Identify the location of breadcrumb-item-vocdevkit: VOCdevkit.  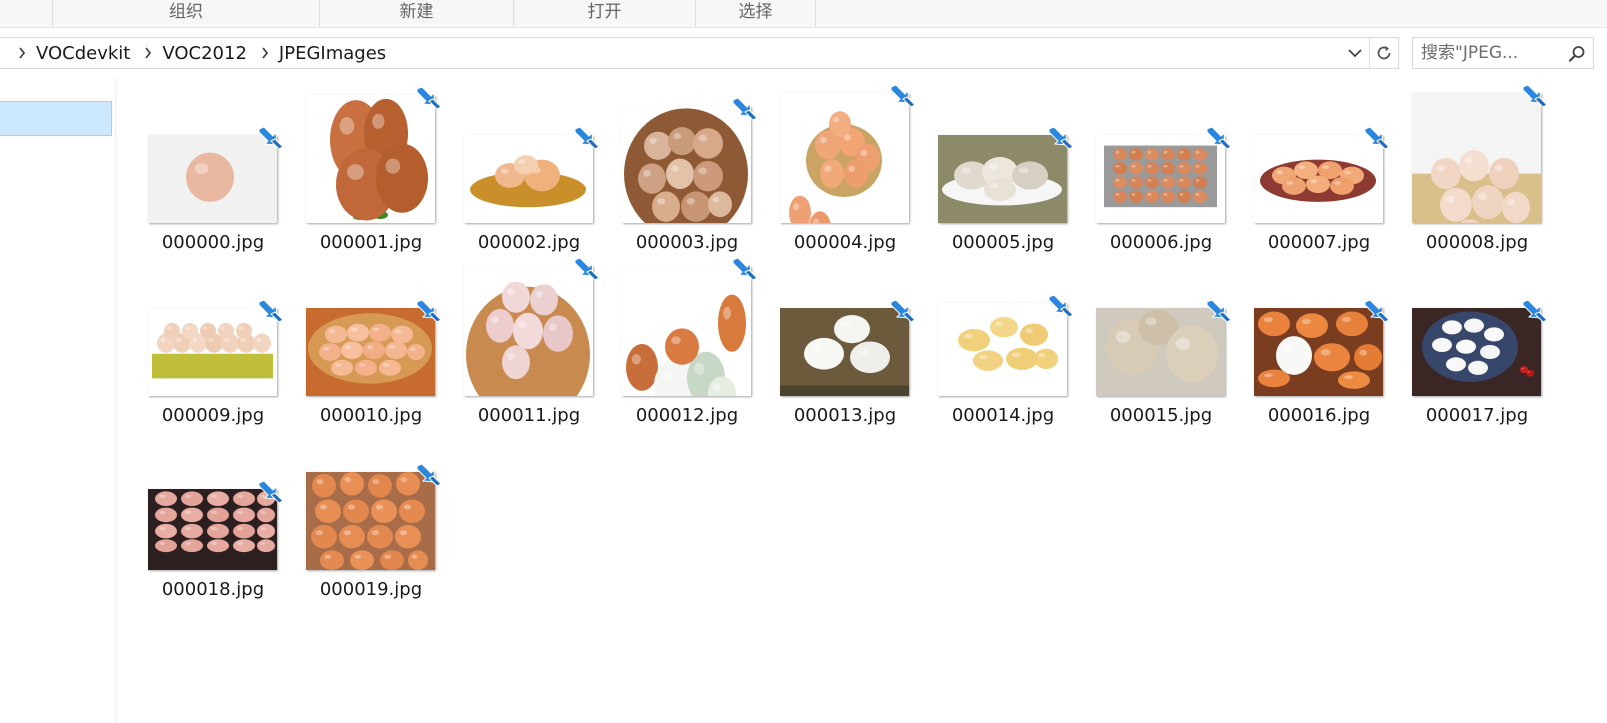
(85, 53).